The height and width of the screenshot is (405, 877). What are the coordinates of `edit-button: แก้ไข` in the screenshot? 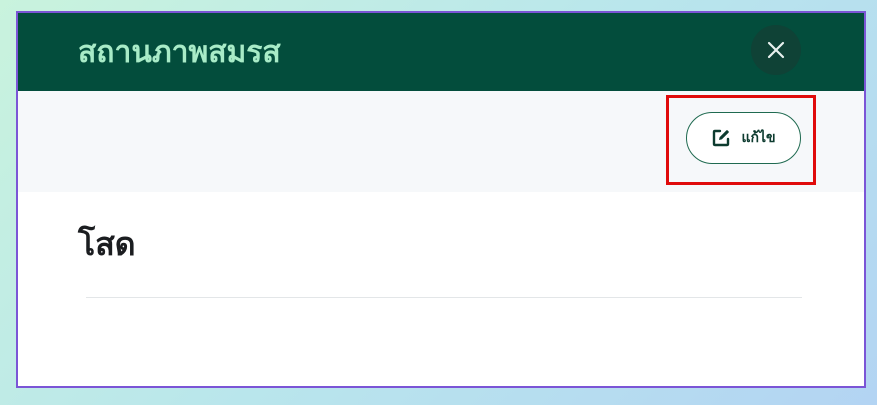 It's located at (743, 138).